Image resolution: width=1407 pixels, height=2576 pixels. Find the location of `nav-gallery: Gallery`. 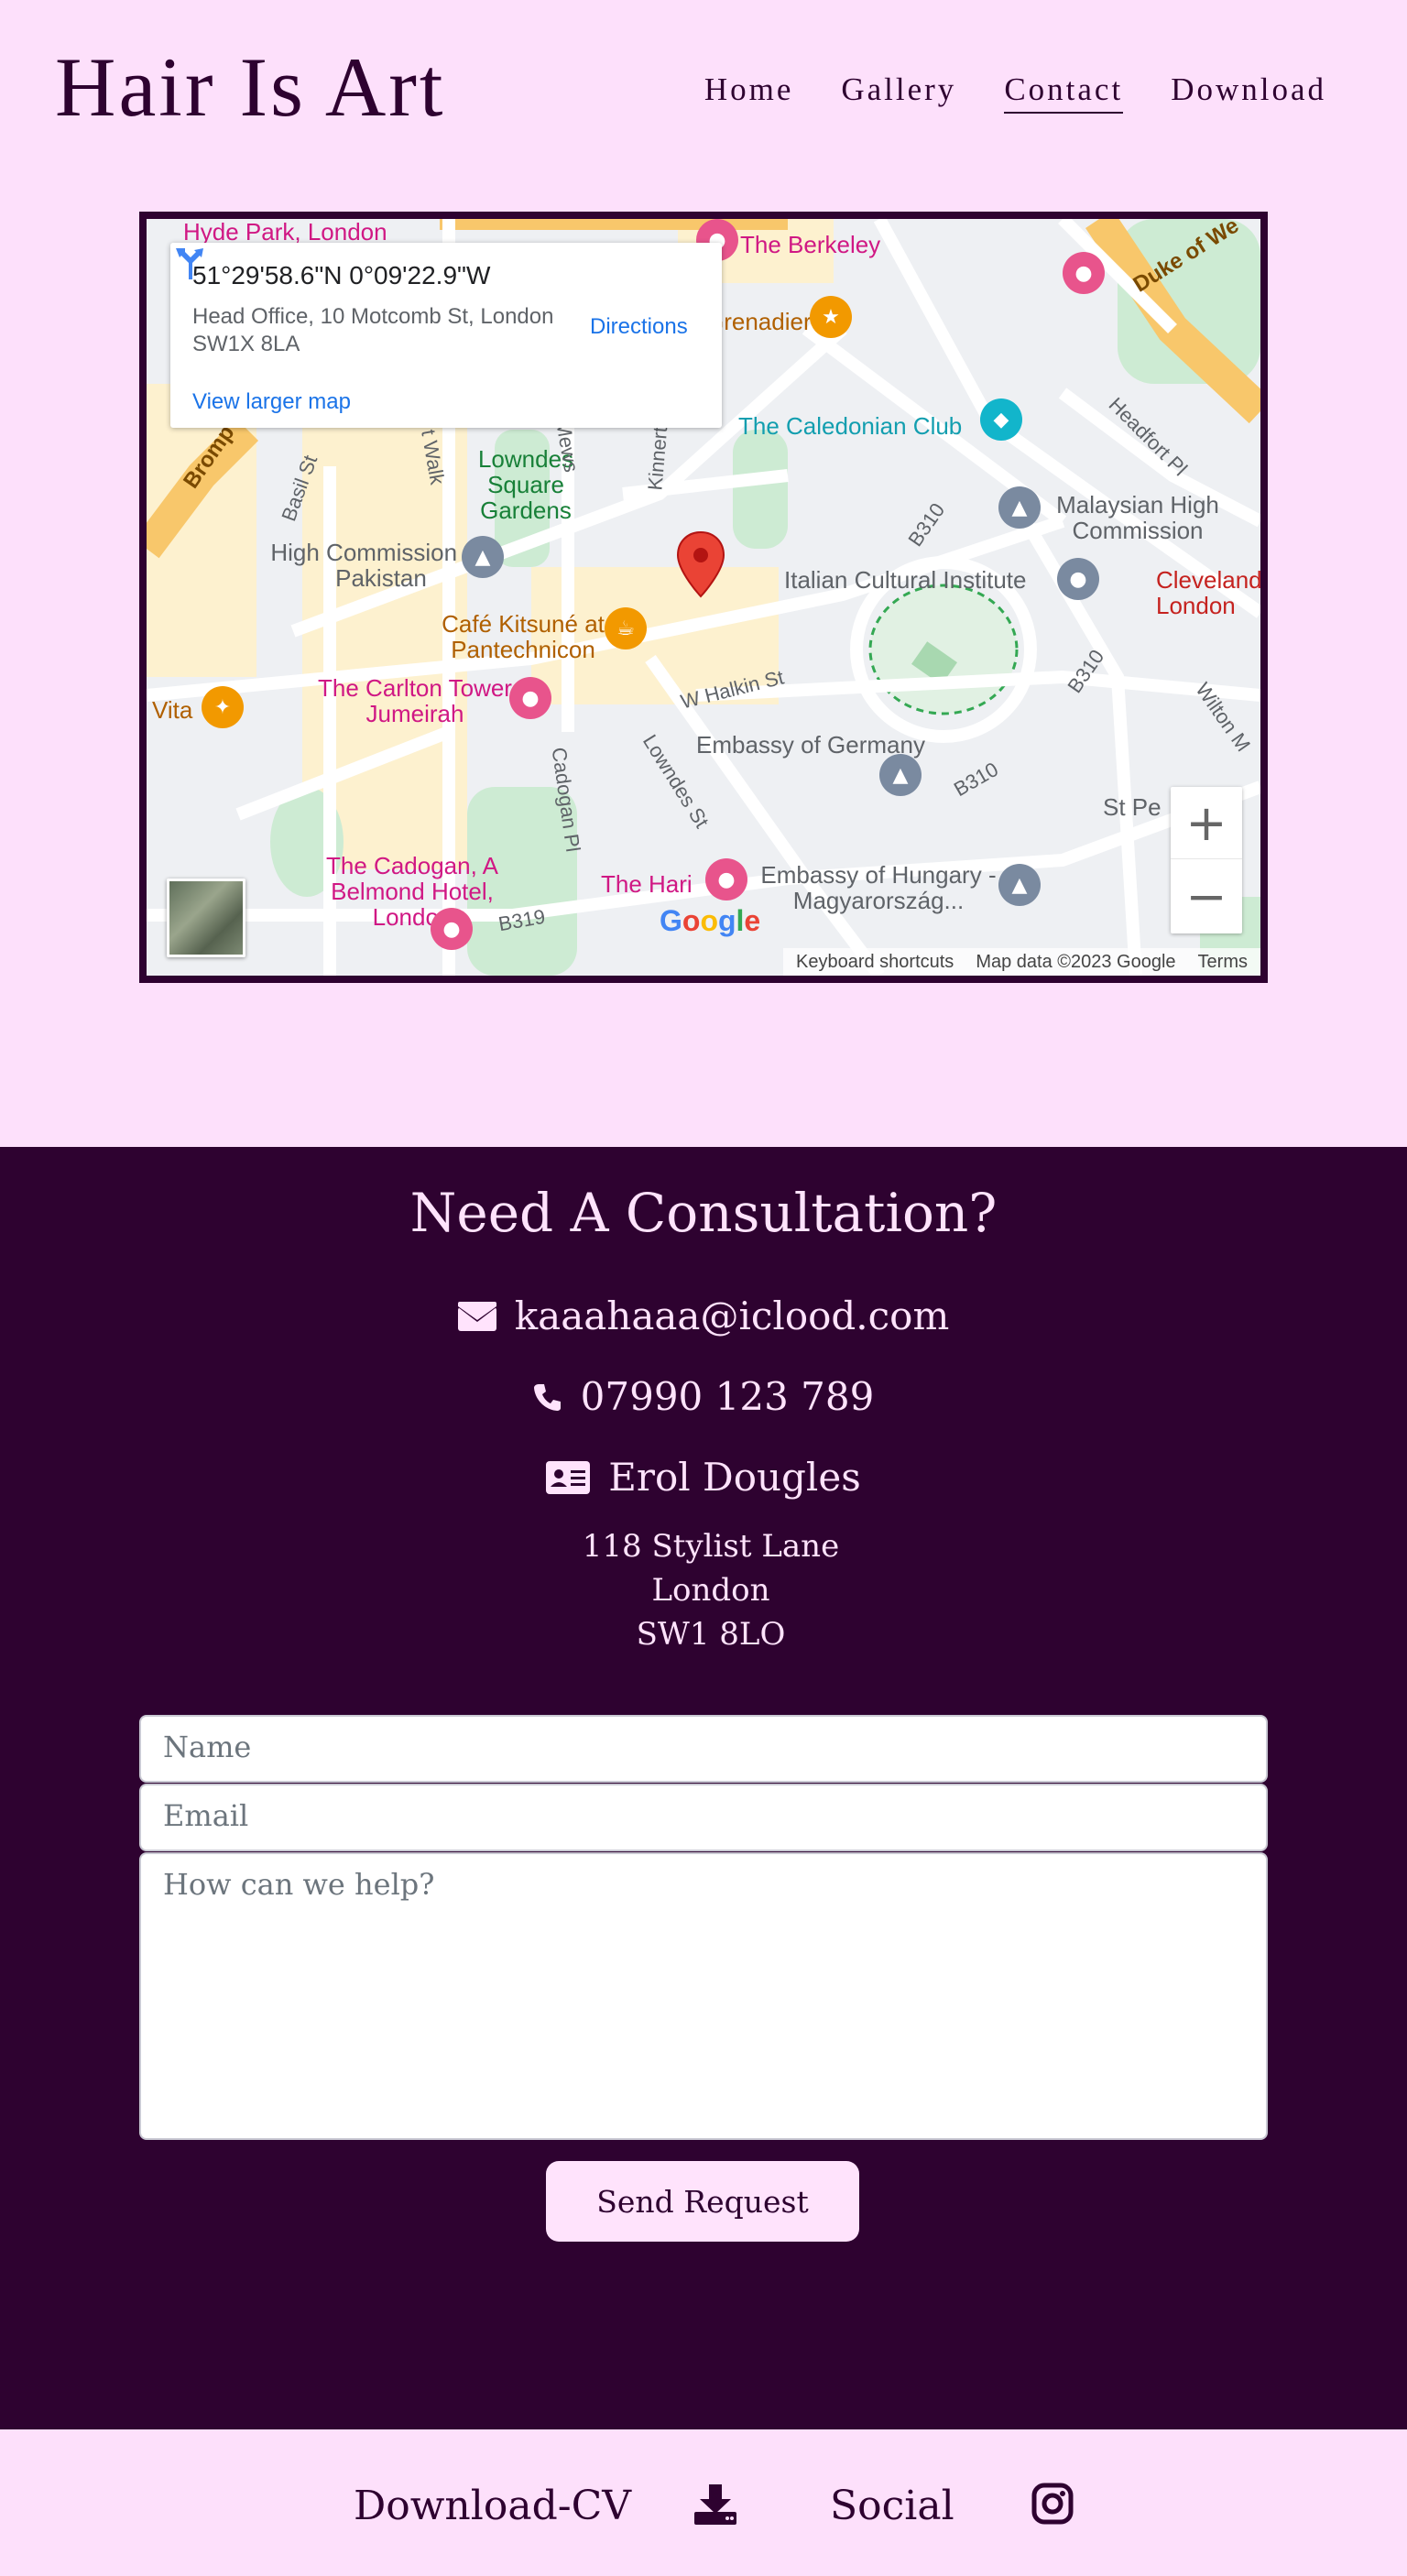

nav-gallery: Gallery is located at coordinates (898, 93).